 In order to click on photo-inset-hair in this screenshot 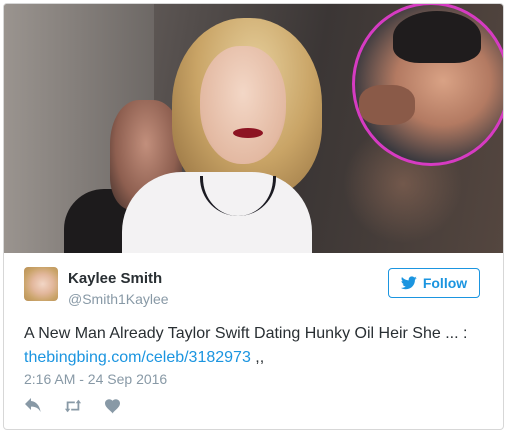, I will do `click(437, 37)`.